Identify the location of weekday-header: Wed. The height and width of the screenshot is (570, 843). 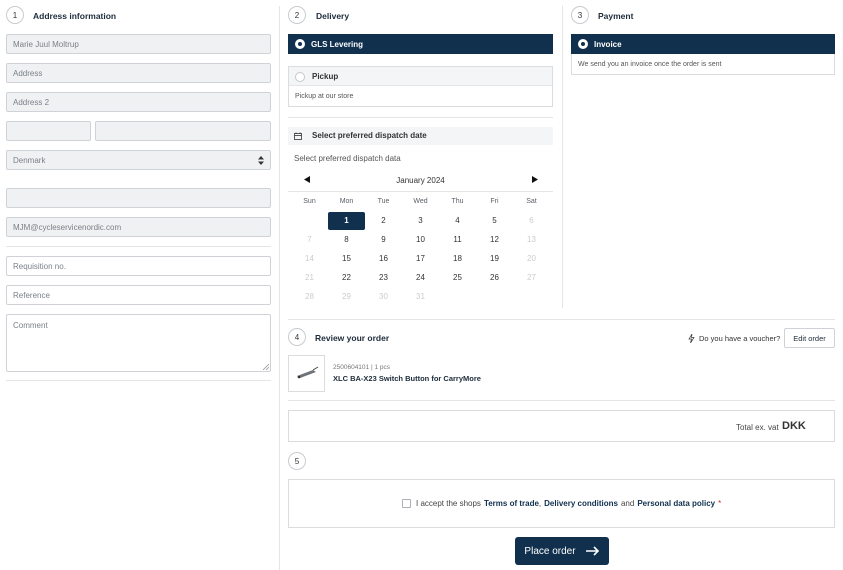
(420, 201).